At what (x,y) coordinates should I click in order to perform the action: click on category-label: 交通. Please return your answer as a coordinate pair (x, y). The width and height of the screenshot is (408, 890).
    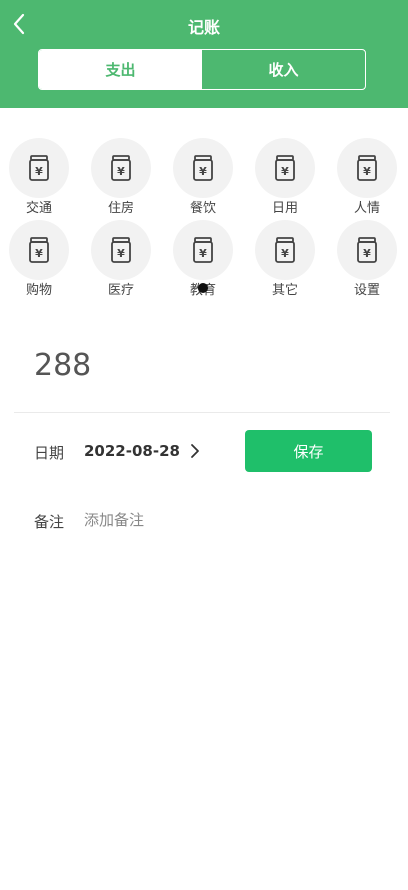
    Looking at the image, I should click on (38, 208).